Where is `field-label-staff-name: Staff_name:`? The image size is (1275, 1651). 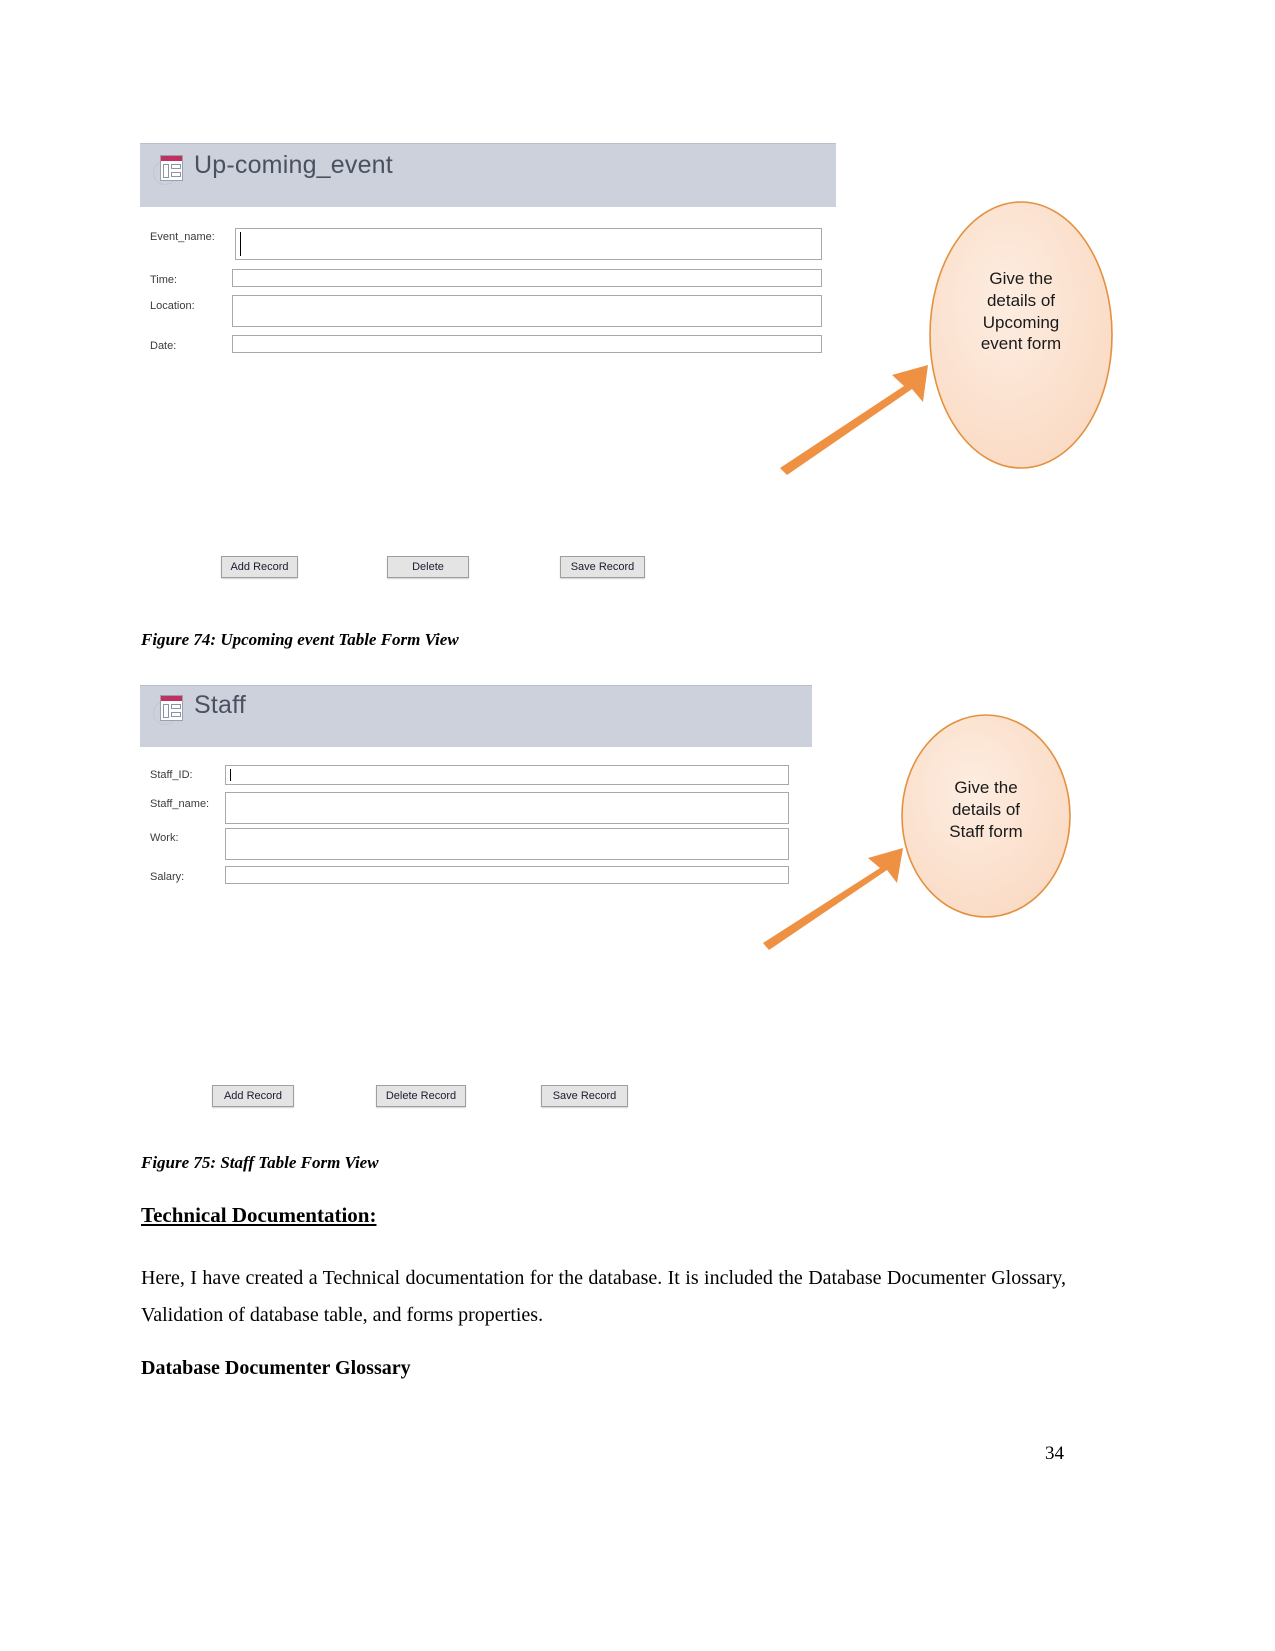 field-label-staff-name: Staff_name: is located at coordinates (180, 804).